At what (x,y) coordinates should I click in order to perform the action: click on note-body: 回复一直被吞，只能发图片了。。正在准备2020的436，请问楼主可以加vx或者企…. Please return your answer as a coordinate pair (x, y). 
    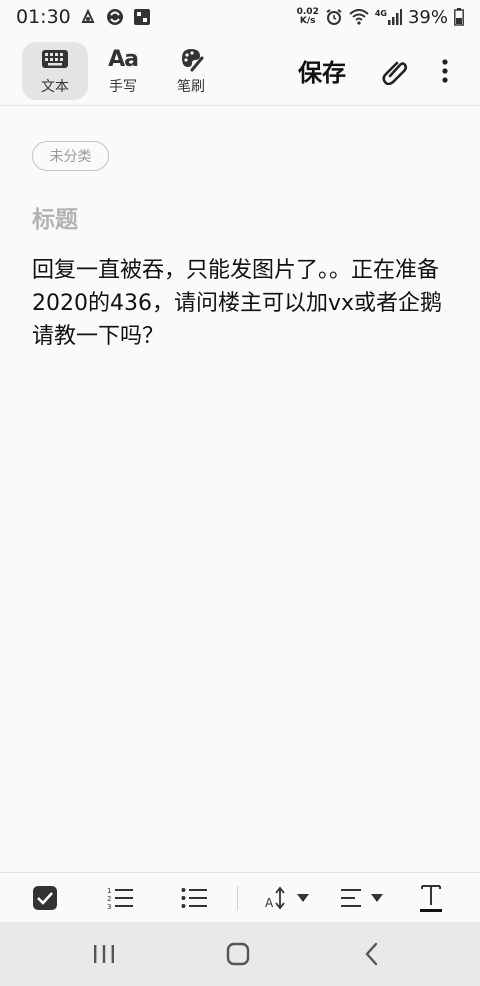
    Looking at the image, I should click on (242, 303).